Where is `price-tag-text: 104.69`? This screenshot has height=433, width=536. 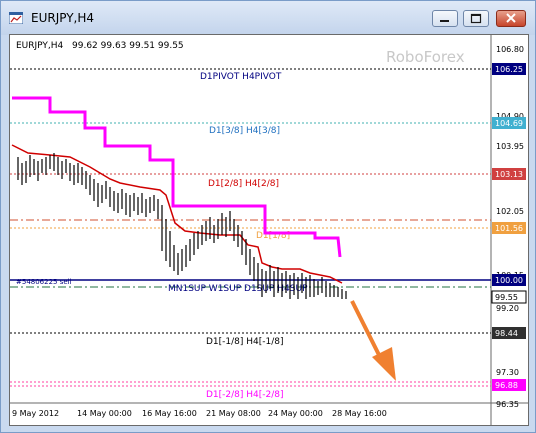 price-tag-text: 104.69 is located at coordinates (509, 123).